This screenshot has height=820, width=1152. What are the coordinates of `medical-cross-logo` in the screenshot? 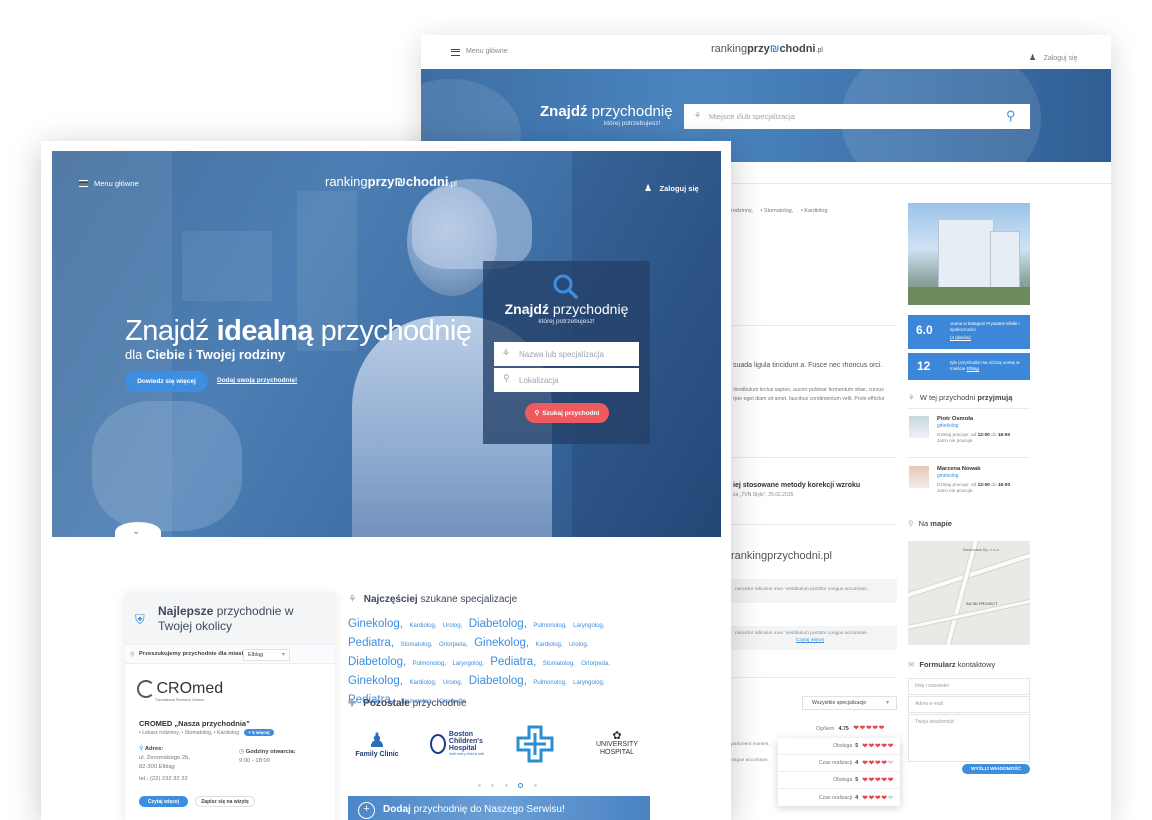 It's located at (535, 744).